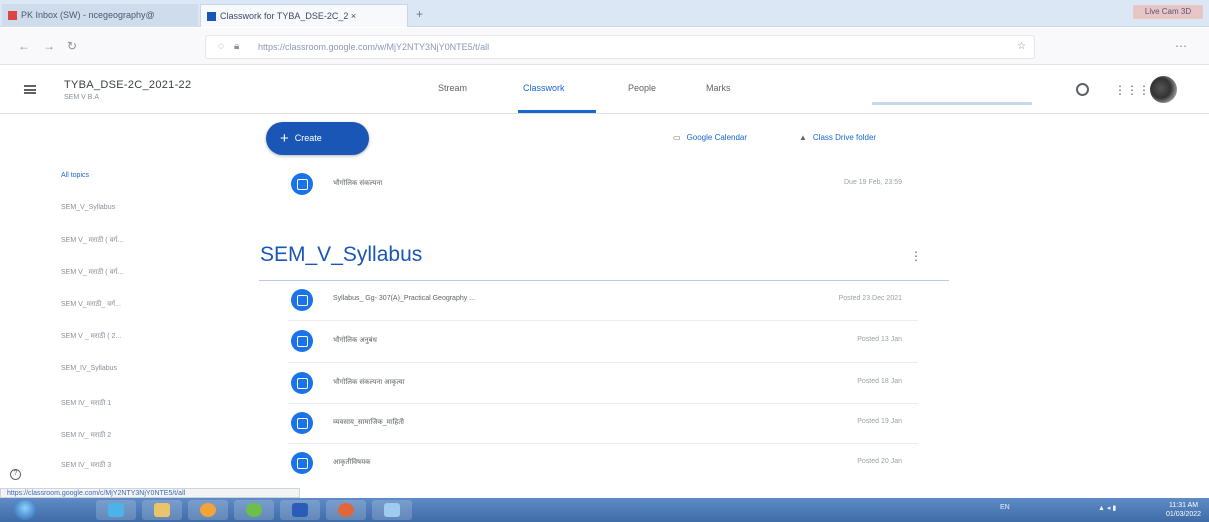 The height and width of the screenshot is (522, 1209). What do you see at coordinates (284, 139) in the screenshot?
I see `plus-icon: +` at bounding box center [284, 139].